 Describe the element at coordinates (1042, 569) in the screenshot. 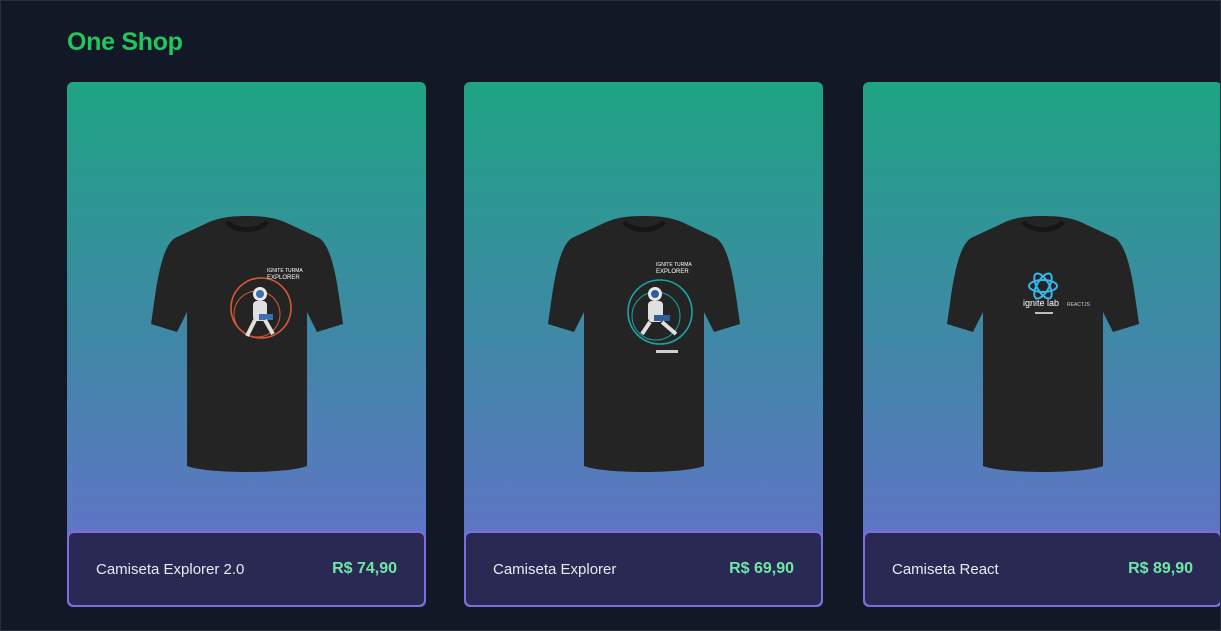

I see `product-footer: Camiseta React R$ 89,90` at that location.